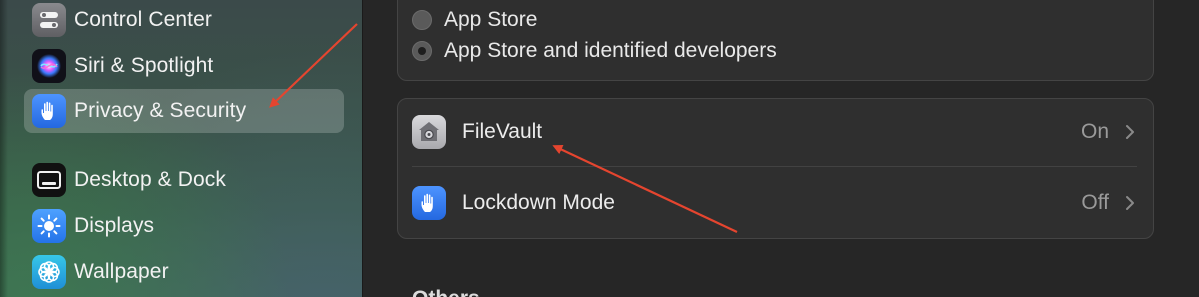 The image size is (1199, 297). What do you see at coordinates (538, 202) in the screenshot?
I see `row-label: Lockdown Mode` at bounding box center [538, 202].